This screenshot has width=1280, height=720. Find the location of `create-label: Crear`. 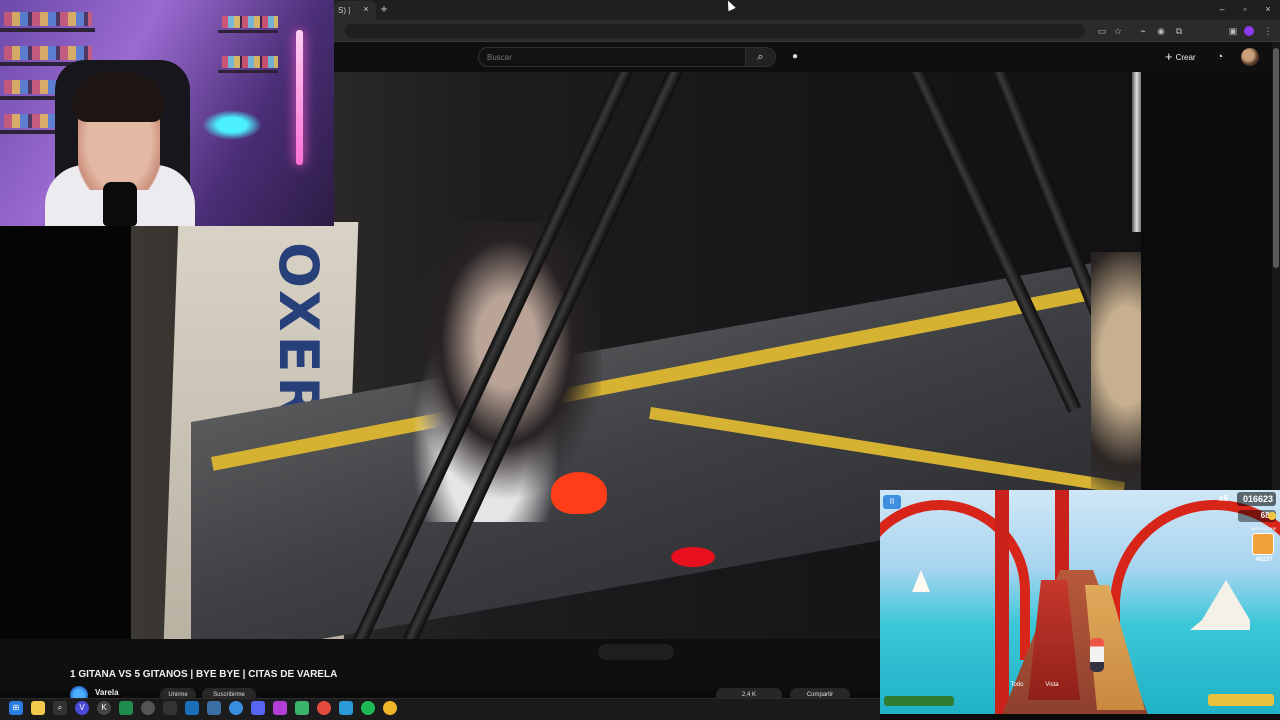

create-label: Crear is located at coordinates (1185, 57).